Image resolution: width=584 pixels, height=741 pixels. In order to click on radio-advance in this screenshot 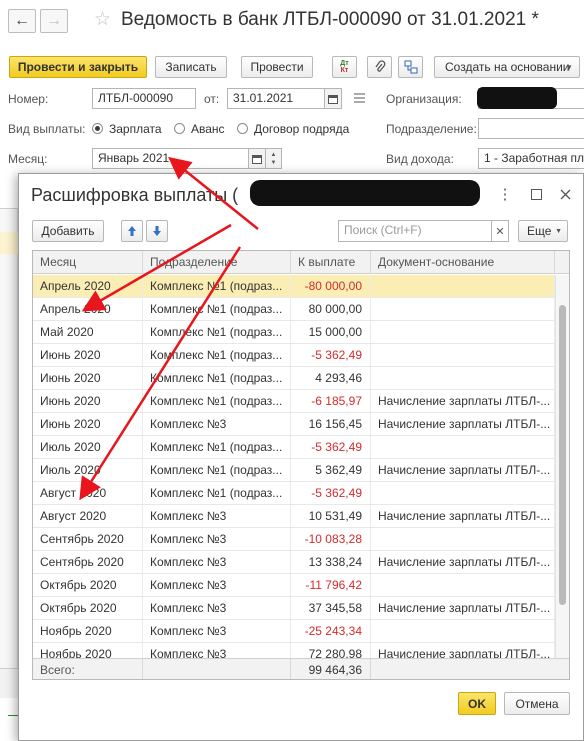, I will do `click(179, 128)`.